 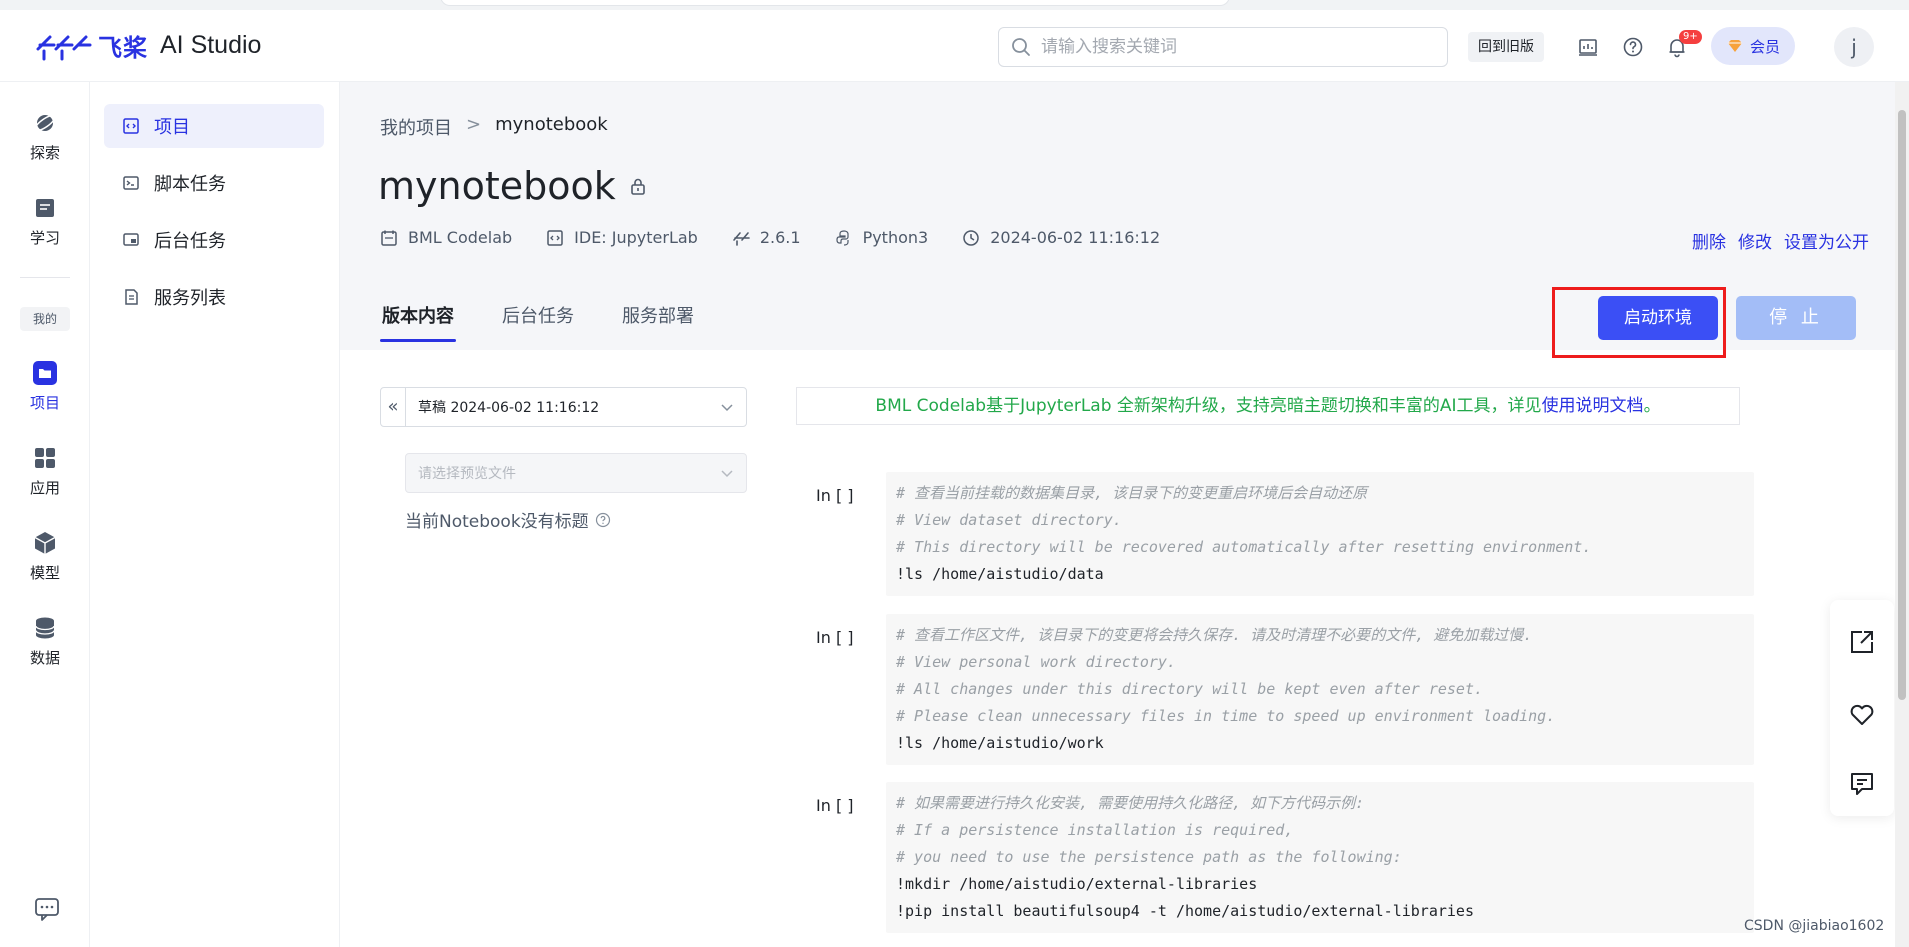 What do you see at coordinates (446, 237) in the screenshot?
I see `meta-env: BML Codelab` at bounding box center [446, 237].